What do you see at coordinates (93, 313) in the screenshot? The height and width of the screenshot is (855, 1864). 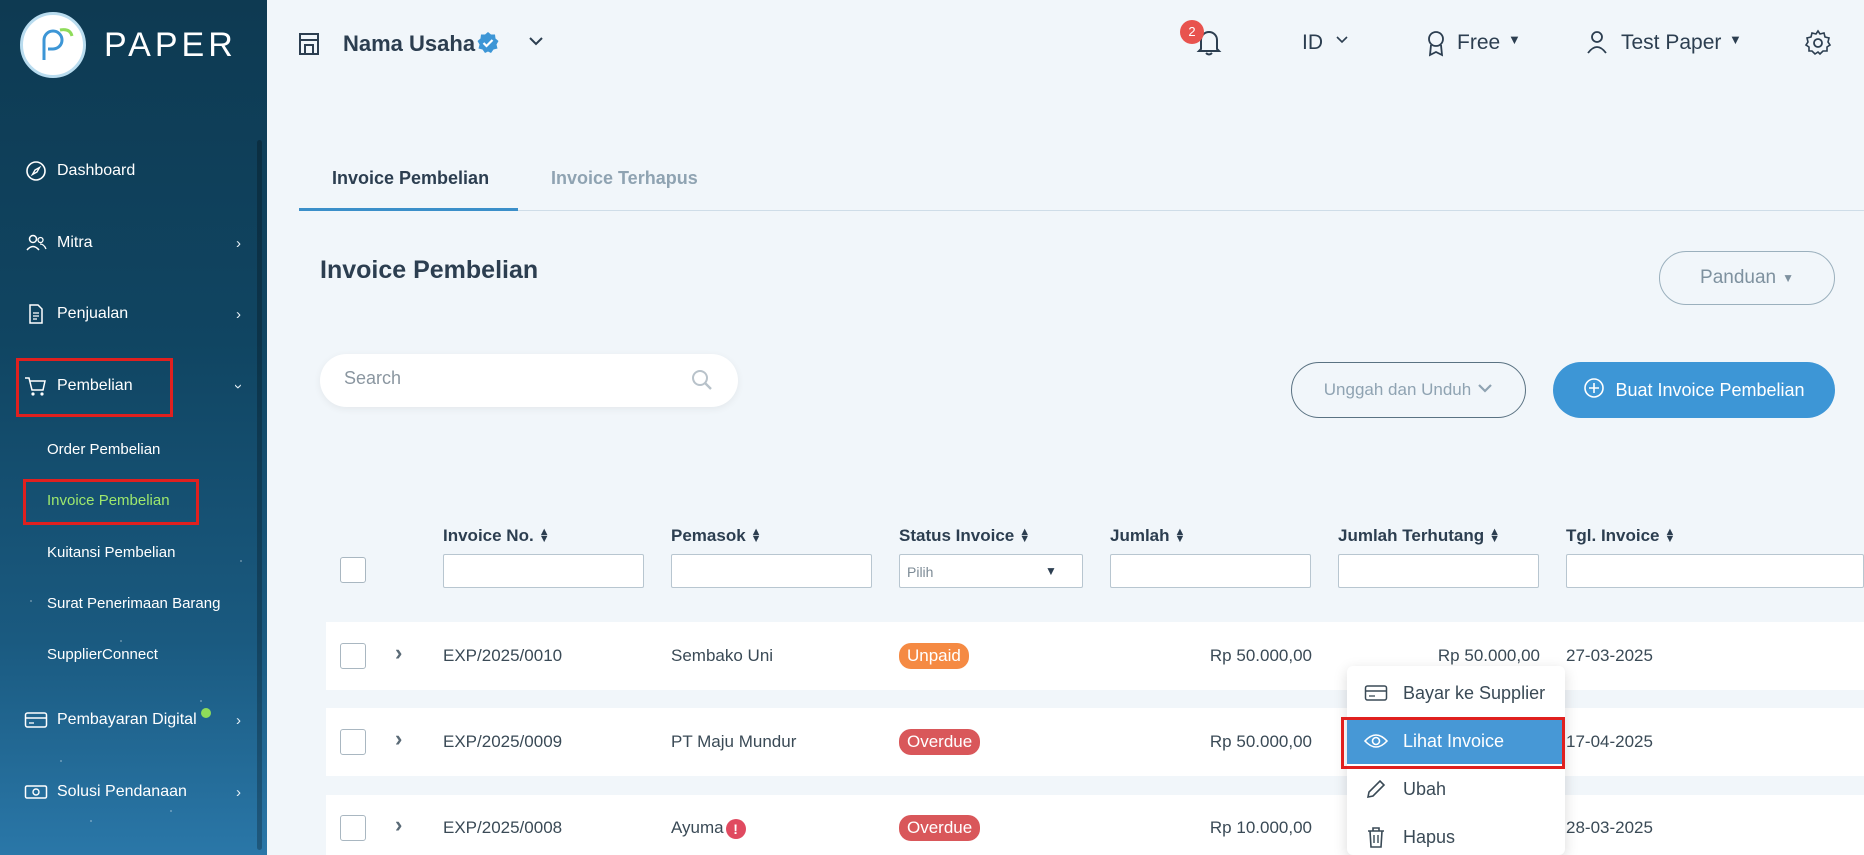 I see `sidebar-item-label: Penjualan` at bounding box center [93, 313].